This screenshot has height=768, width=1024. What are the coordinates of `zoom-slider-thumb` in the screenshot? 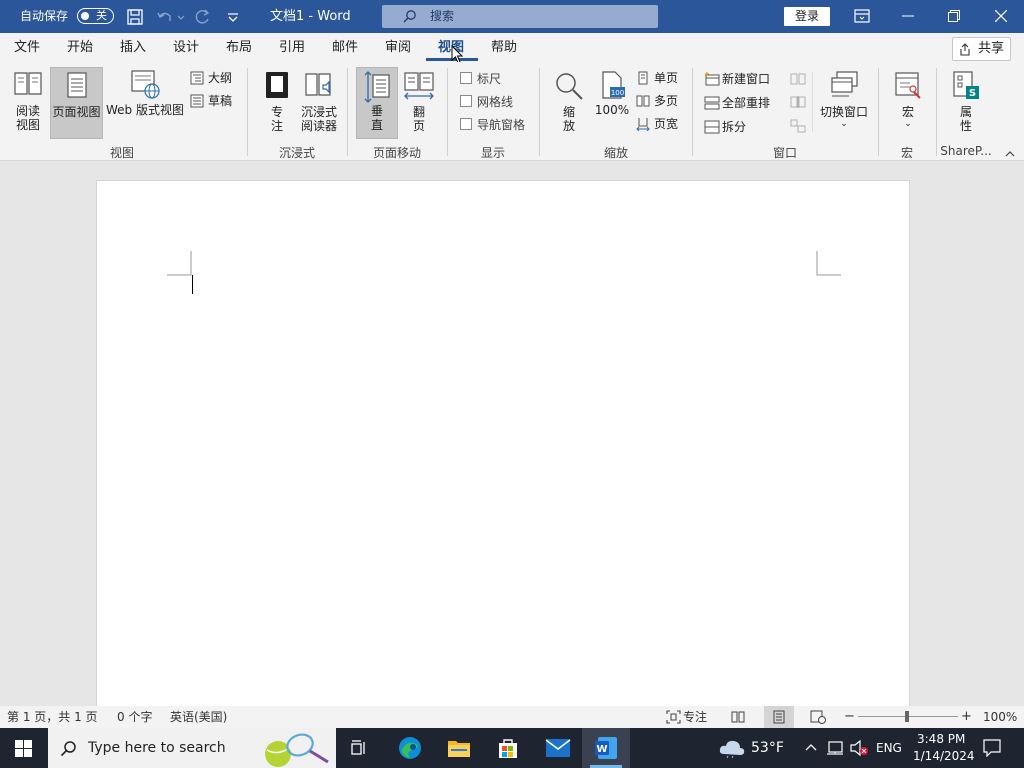 It's located at (907, 716).